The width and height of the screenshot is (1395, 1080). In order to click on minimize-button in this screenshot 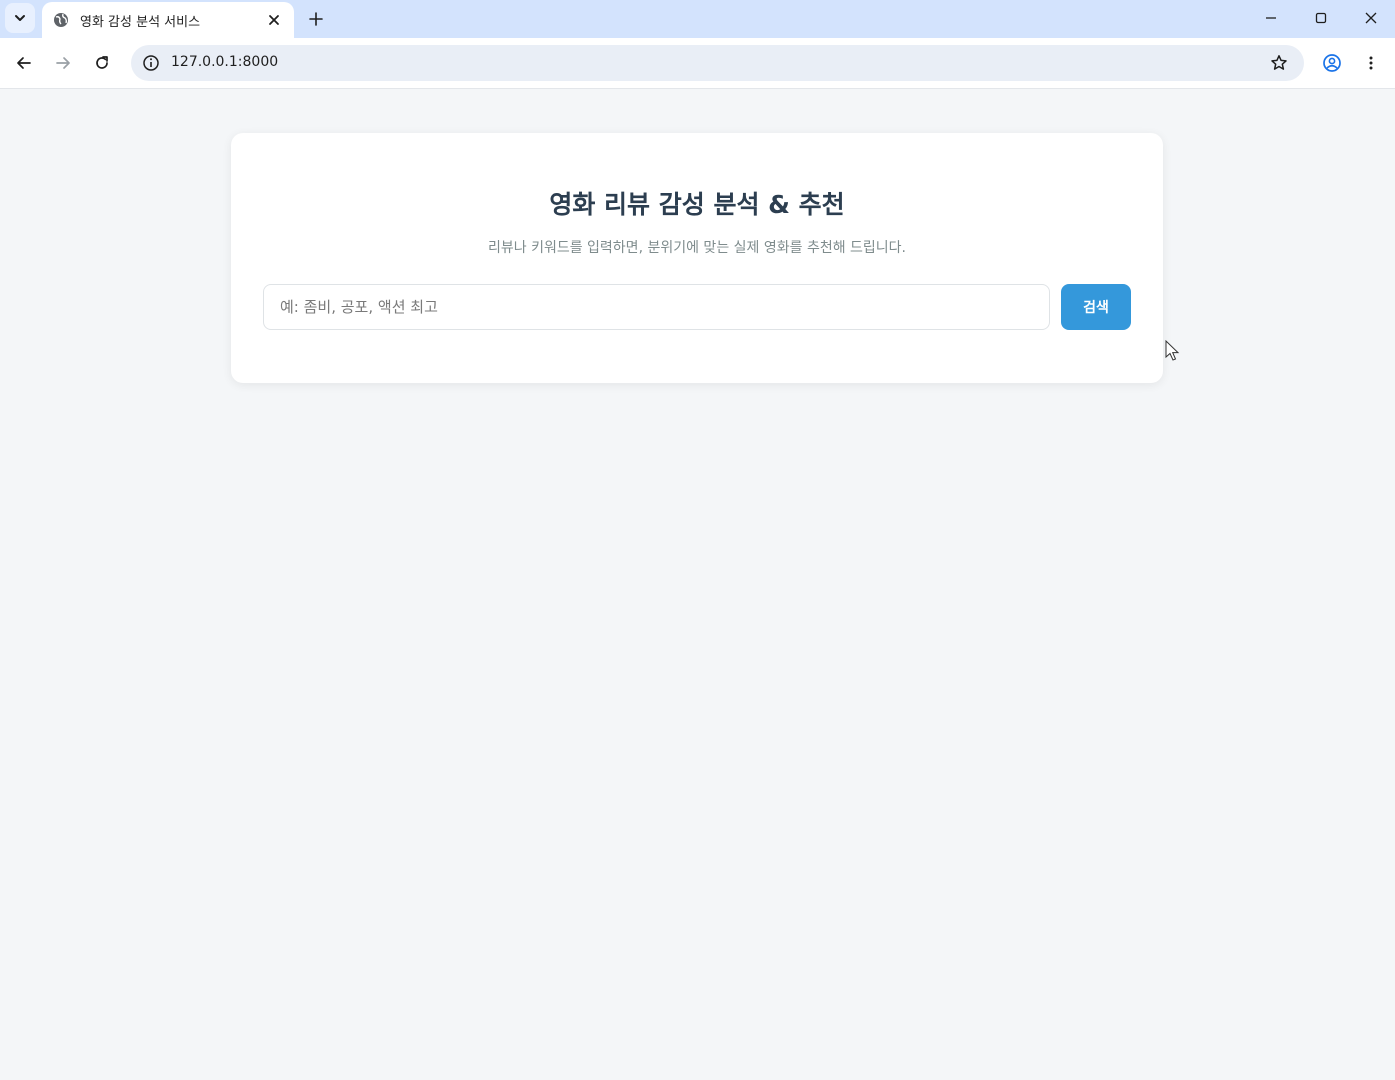, I will do `click(1271, 18)`.